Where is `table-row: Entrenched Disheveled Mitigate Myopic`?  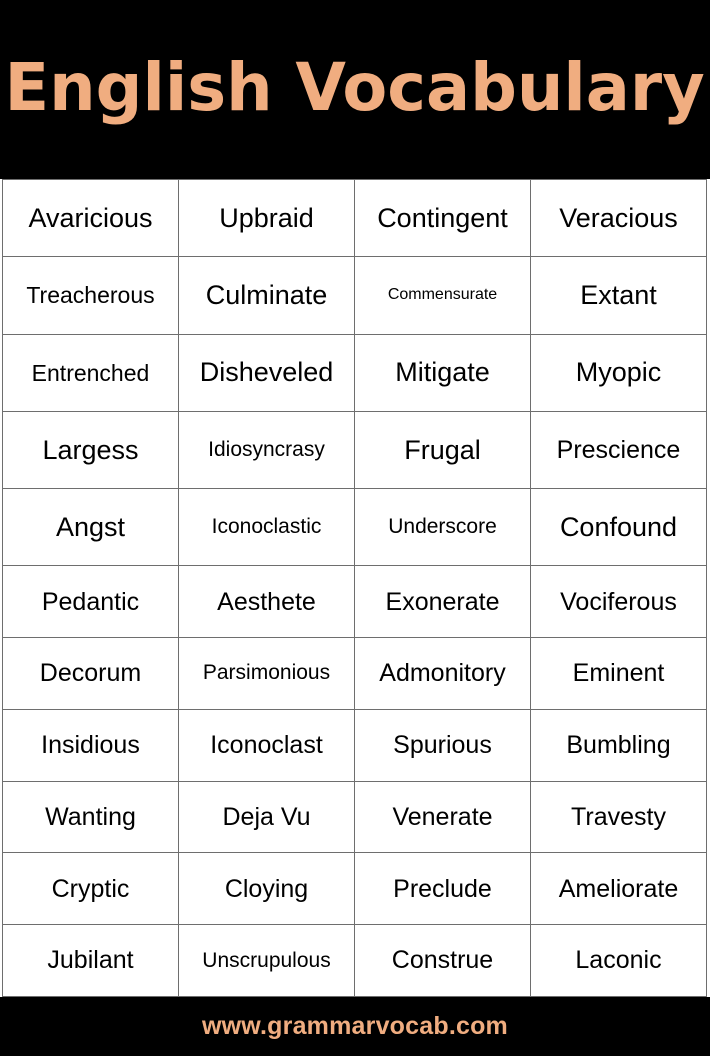
table-row: Entrenched Disheveled Mitigate Myopic is located at coordinates (354, 372).